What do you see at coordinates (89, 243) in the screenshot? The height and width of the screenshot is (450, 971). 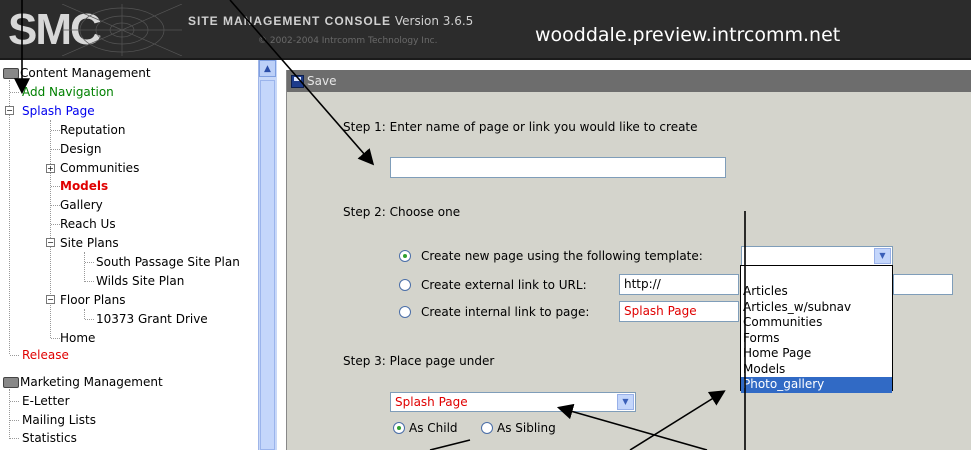 I see `tree-site-plans: Site Plans` at bounding box center [89, 243].